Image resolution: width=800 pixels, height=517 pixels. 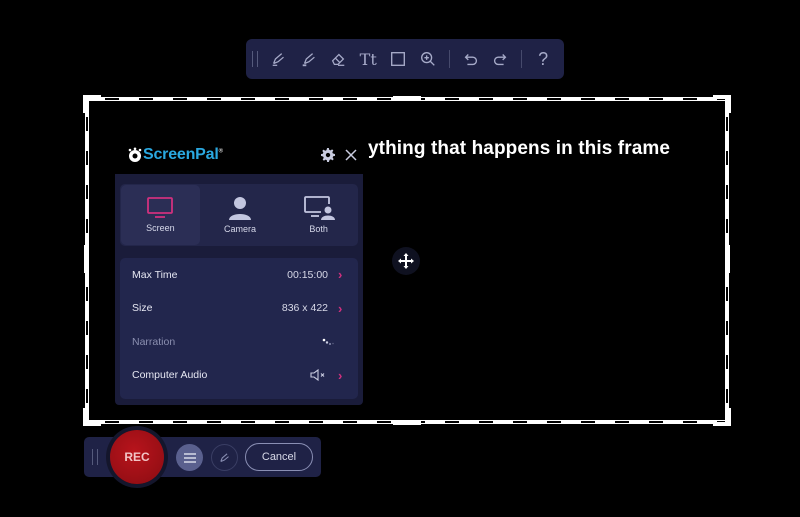 I want to click on setting-label: Max Time, so click(x=155, y=274).